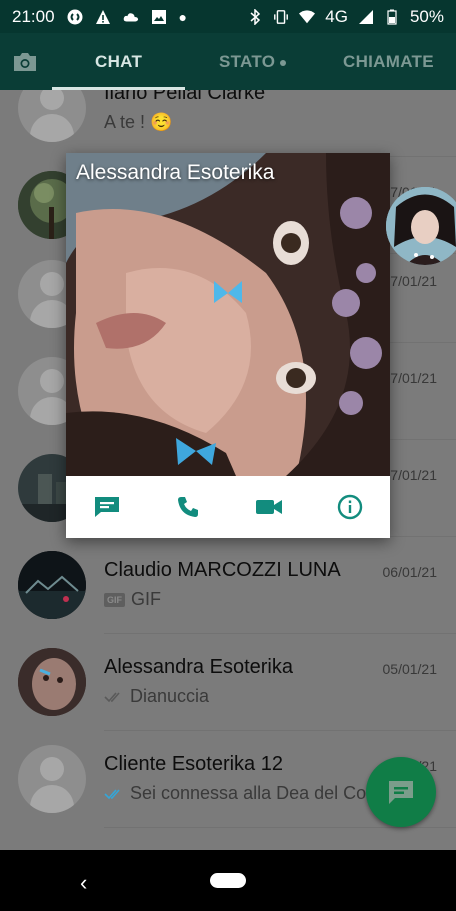 The image size is (456, 911). I want to click on message-button, so click(106, 507).